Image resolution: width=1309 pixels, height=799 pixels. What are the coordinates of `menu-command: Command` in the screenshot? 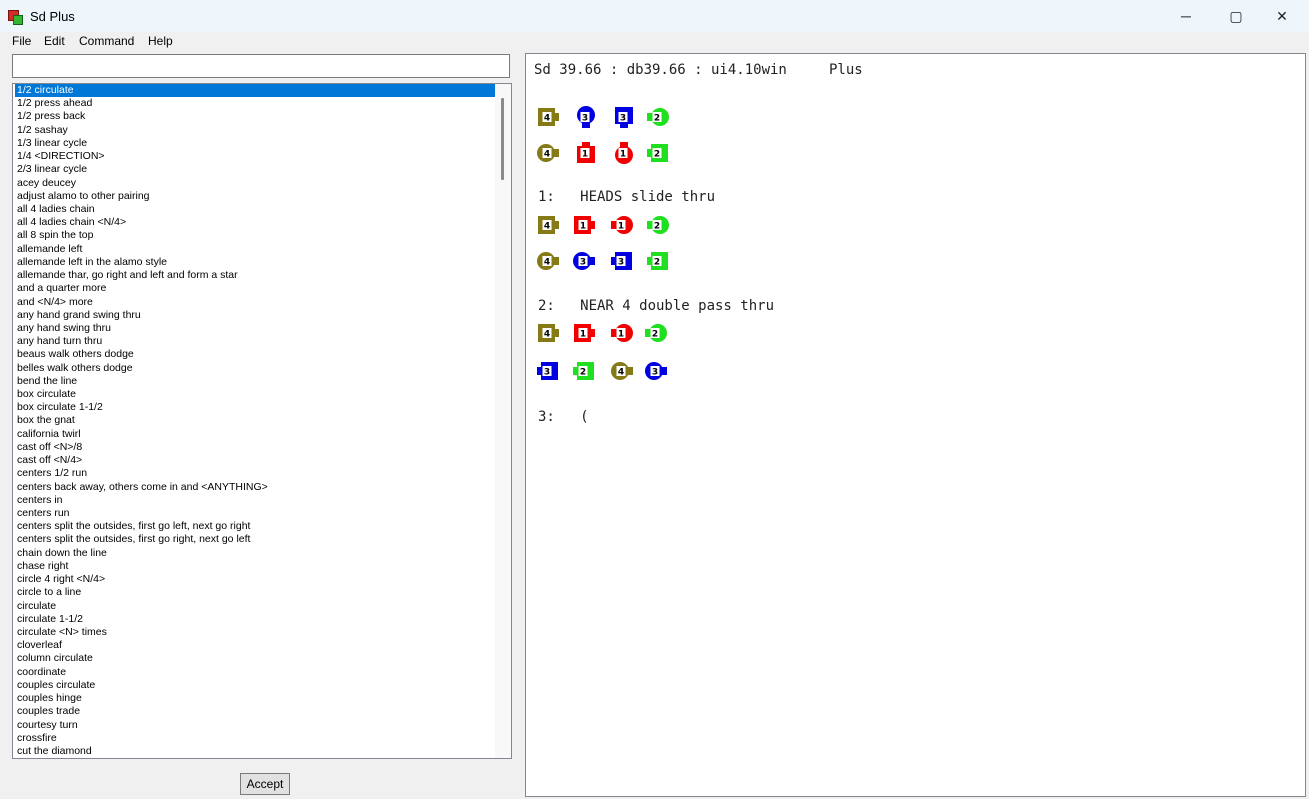 It's located at (106, 41).